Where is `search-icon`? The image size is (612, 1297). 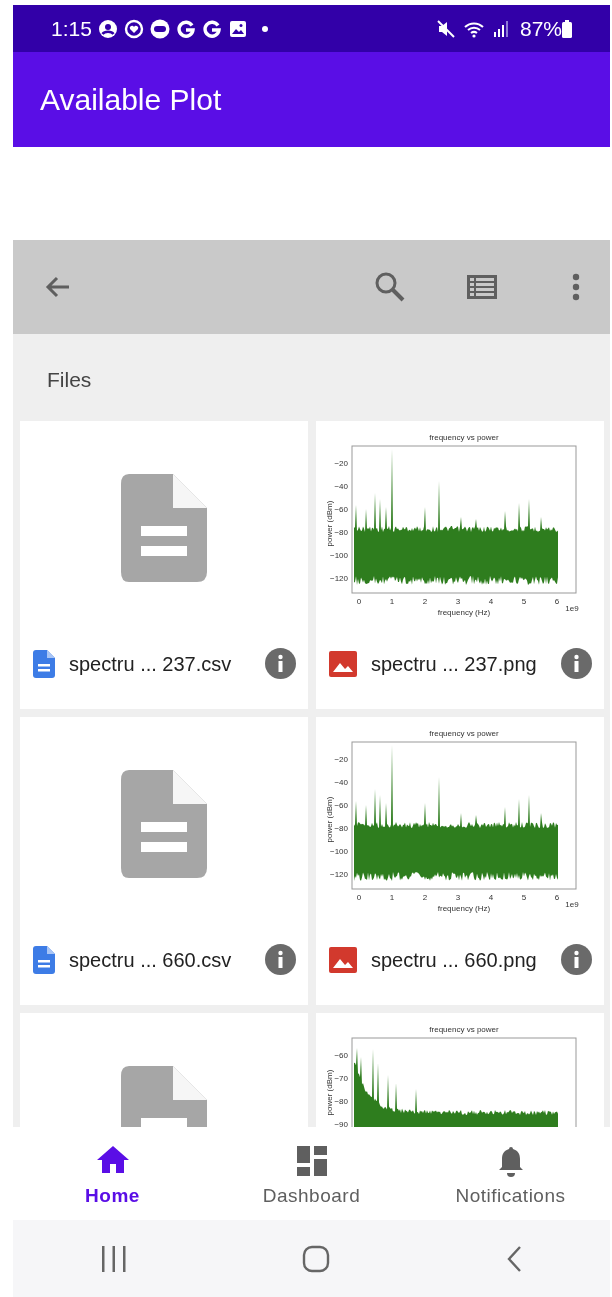
search-icon is located at coordinates (390, 287).